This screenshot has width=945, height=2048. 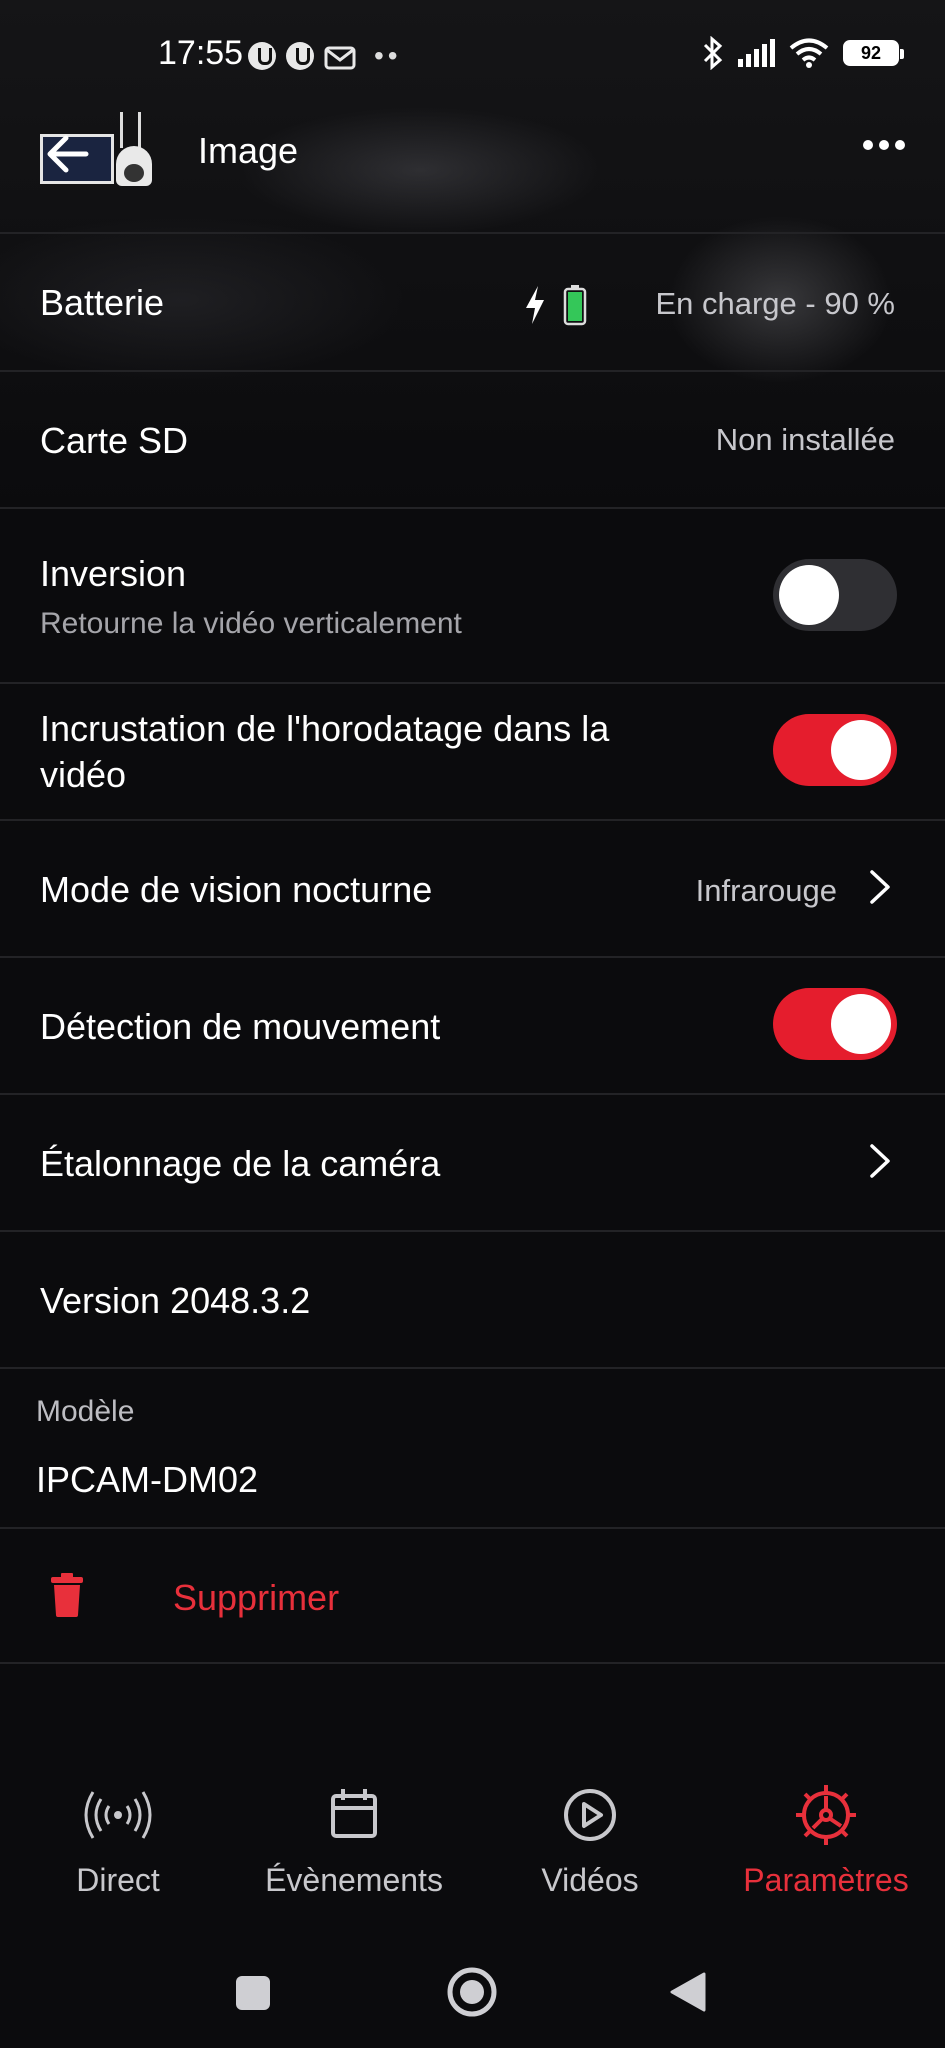 What do you see at coordinates (472, 1161) in the screenshot?
I see `camera-calibration-row: Étalonnage de la caméra` at bounding box center [472, 1161].